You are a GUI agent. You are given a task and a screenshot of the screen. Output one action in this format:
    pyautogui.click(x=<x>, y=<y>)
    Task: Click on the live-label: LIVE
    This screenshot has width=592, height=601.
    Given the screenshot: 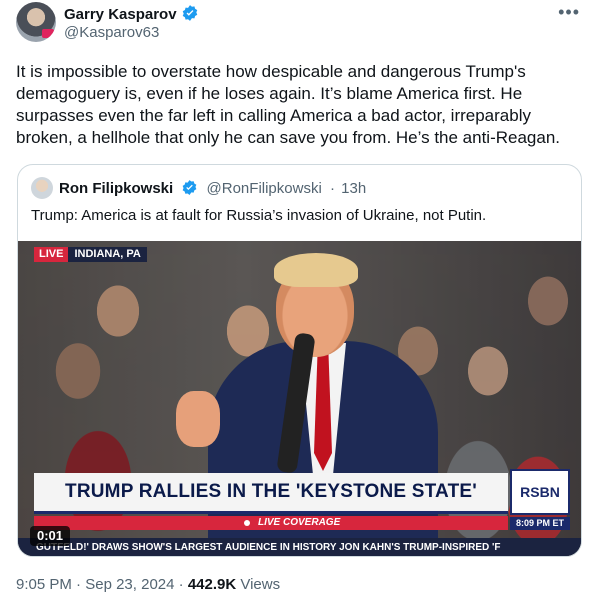 What is the action you would take?
    pyautogui.click(x=51, y=254)
    